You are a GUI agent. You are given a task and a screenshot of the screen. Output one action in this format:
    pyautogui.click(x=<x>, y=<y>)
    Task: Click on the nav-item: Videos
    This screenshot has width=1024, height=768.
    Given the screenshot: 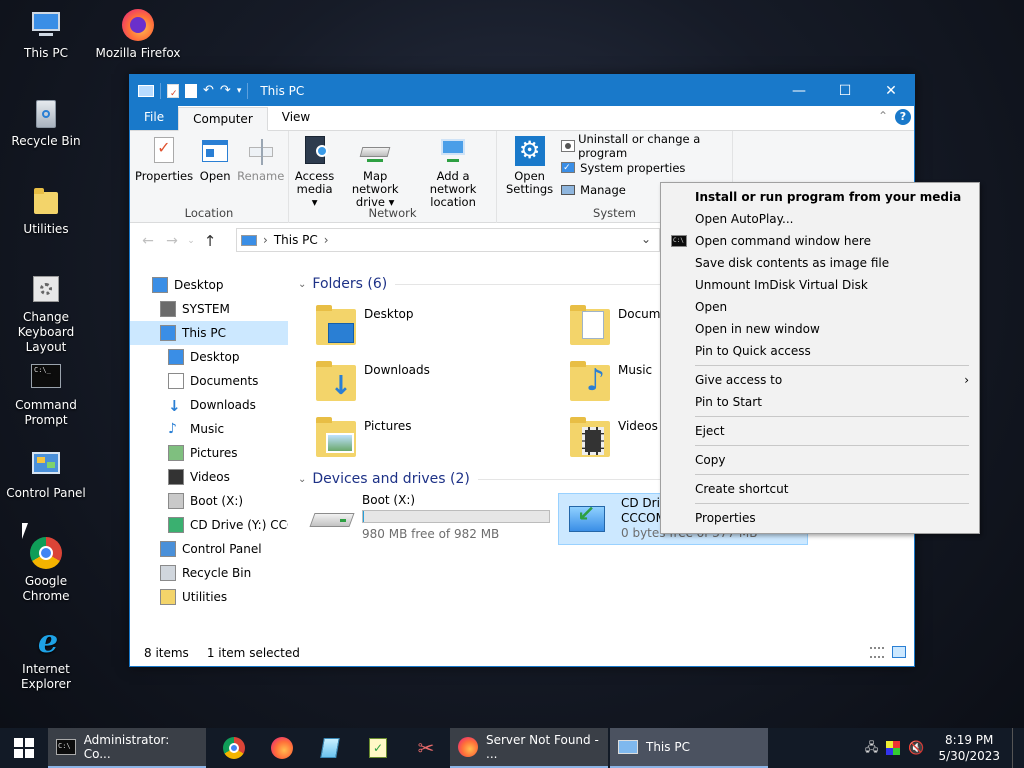 What is the action you would take?
    pyautogui.click(x=209, y=477)
    